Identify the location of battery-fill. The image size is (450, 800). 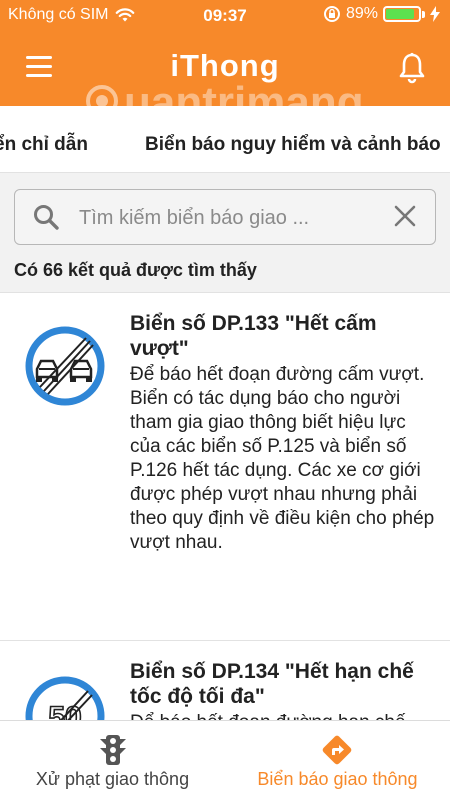
(400, 14).